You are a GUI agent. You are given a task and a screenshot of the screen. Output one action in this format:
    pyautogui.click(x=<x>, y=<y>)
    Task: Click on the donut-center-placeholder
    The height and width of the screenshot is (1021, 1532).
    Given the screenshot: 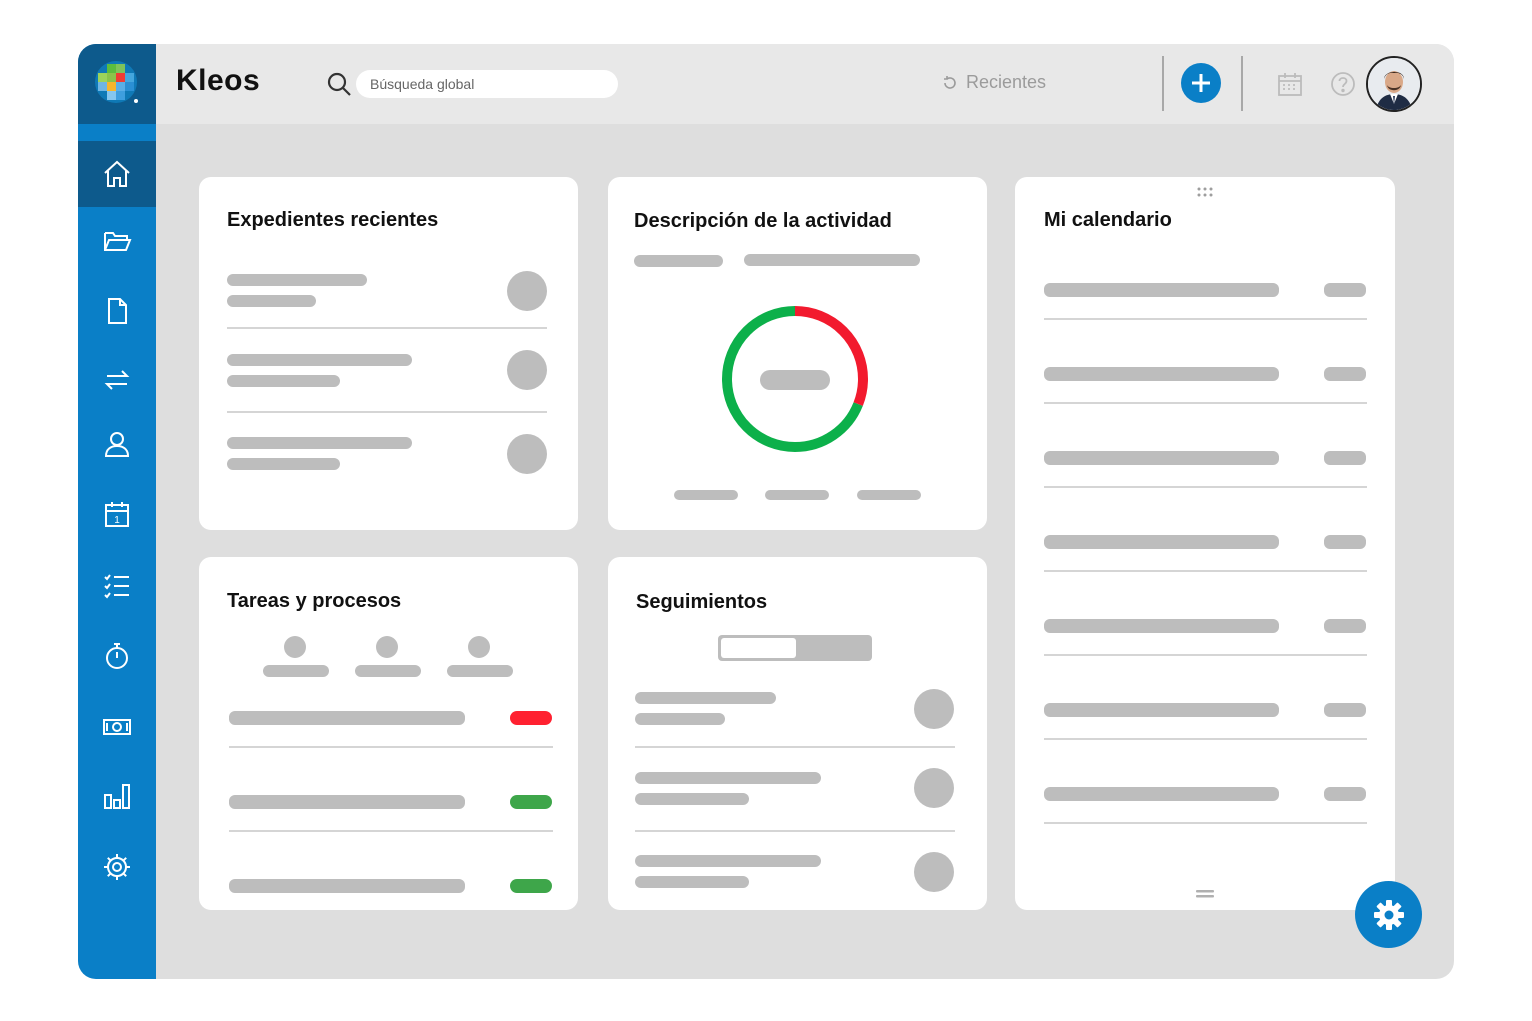 What is the action you would take?
    pyautogui.click(x=795, y=380)
    